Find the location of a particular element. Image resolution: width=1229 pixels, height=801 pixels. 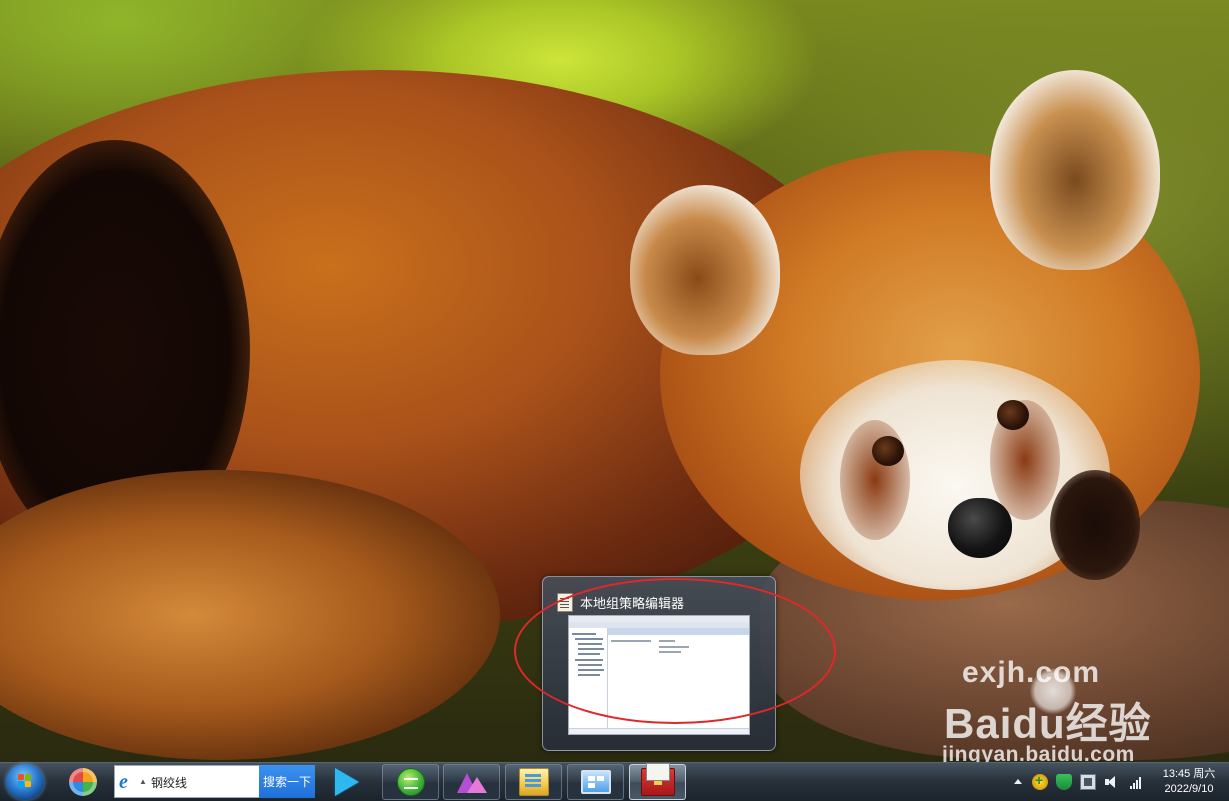

system-tray is located at coordinates (1080, 782).